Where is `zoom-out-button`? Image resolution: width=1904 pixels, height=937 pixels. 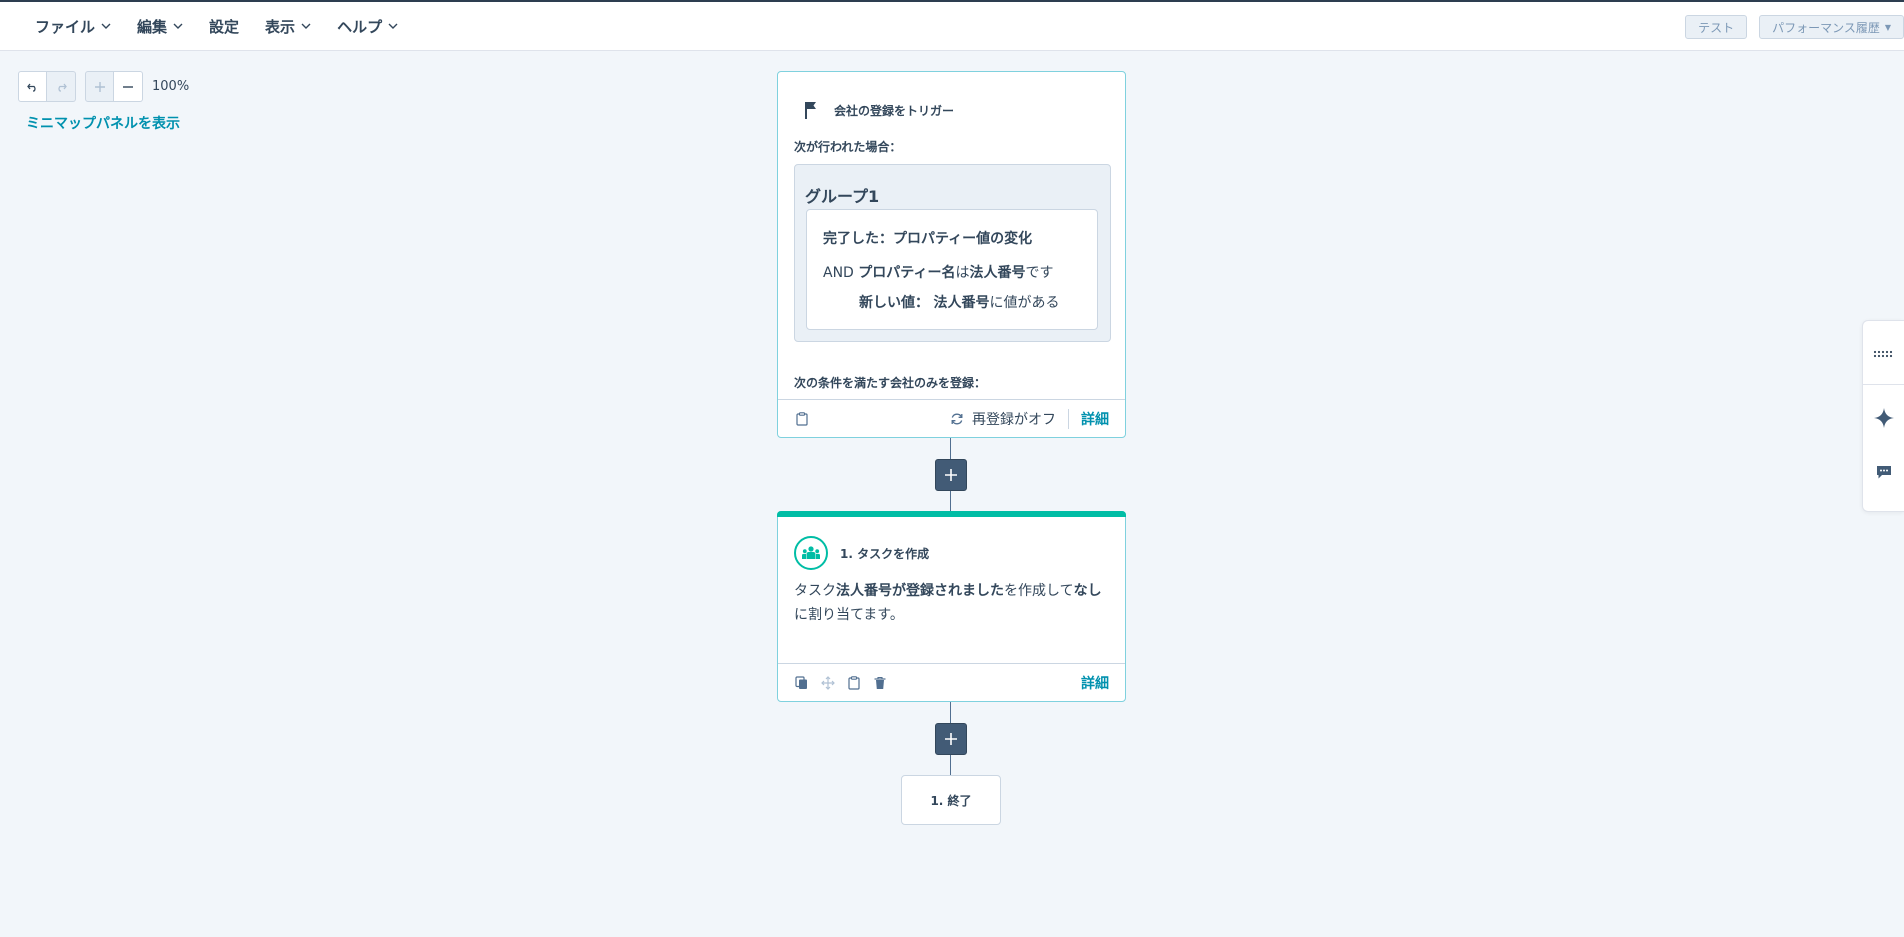 zoom-out-button is located at coordinates (128, 86).